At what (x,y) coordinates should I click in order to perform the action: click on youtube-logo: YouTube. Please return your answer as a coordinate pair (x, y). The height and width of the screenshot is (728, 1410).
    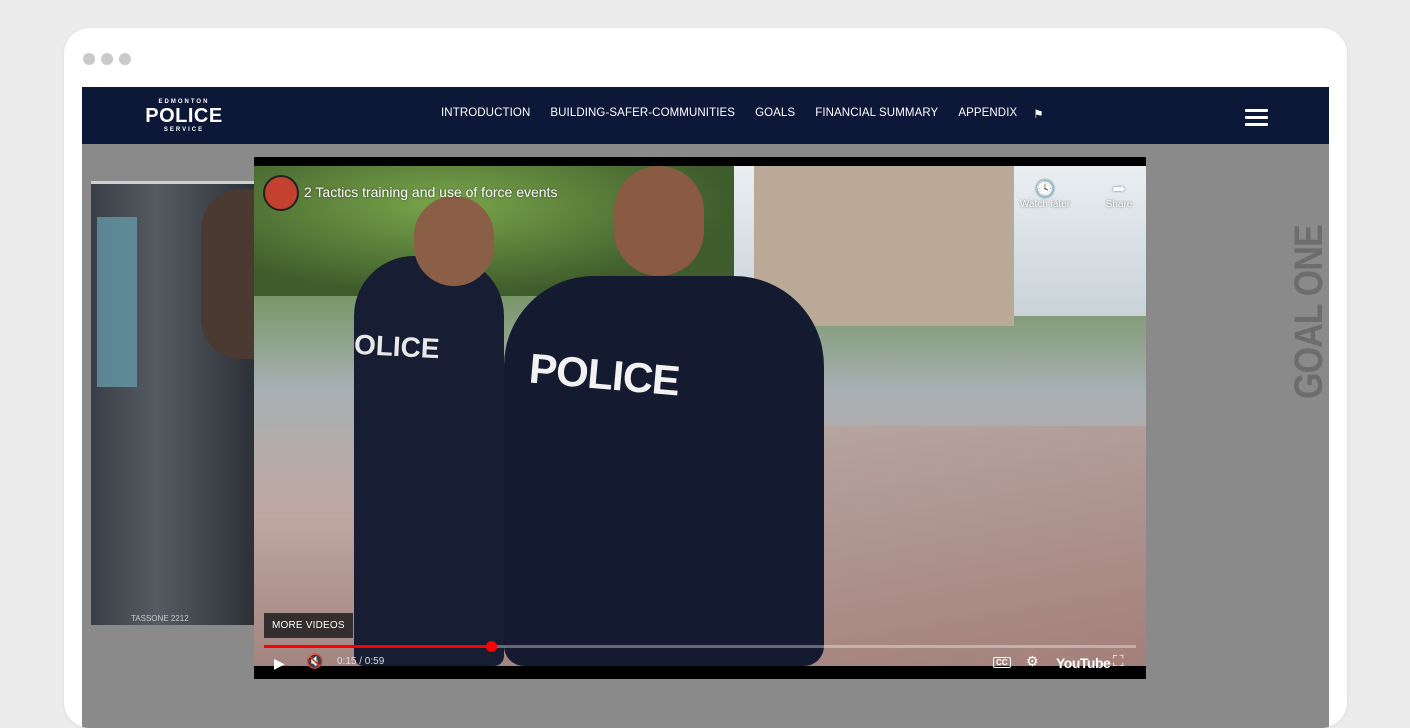
    Looking at the image, I should click on (1083, 663).